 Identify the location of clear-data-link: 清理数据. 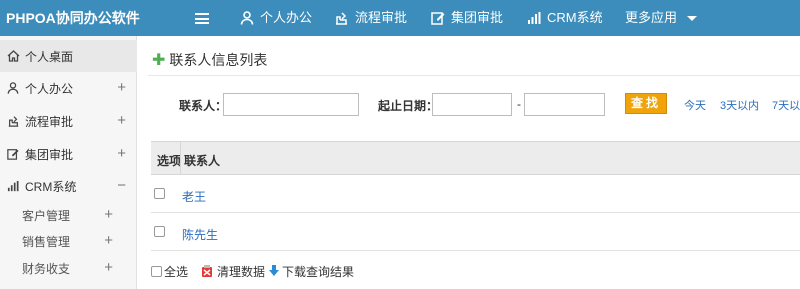
(241, 271).